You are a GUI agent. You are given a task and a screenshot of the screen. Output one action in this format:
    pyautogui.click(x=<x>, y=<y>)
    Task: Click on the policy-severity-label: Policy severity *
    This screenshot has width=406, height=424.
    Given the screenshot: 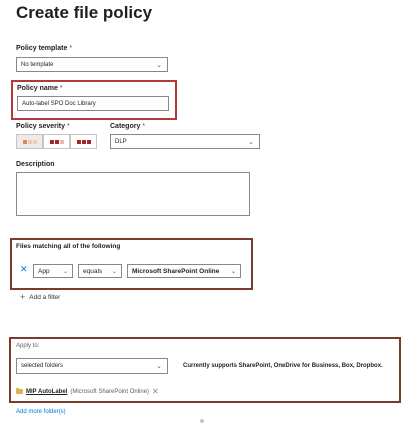 What is the action you would take?
    pyautogui.click(x=43, y=126)
    